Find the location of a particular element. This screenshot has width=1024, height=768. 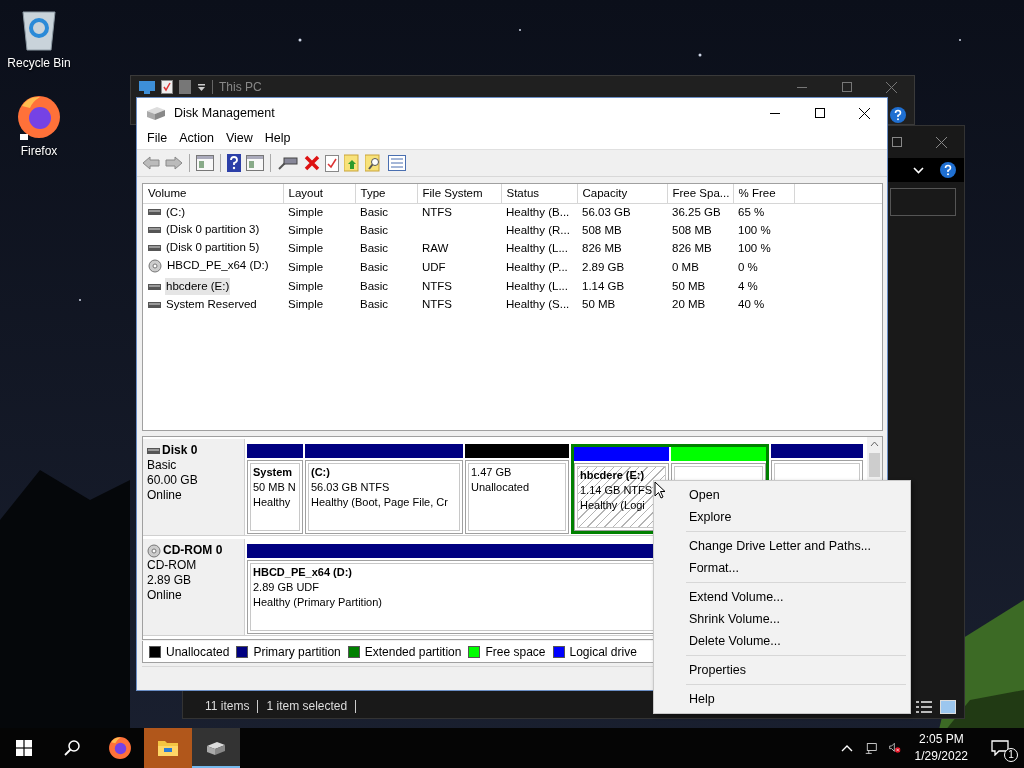

table-cell: RAW is located at coordinates (435, 247).